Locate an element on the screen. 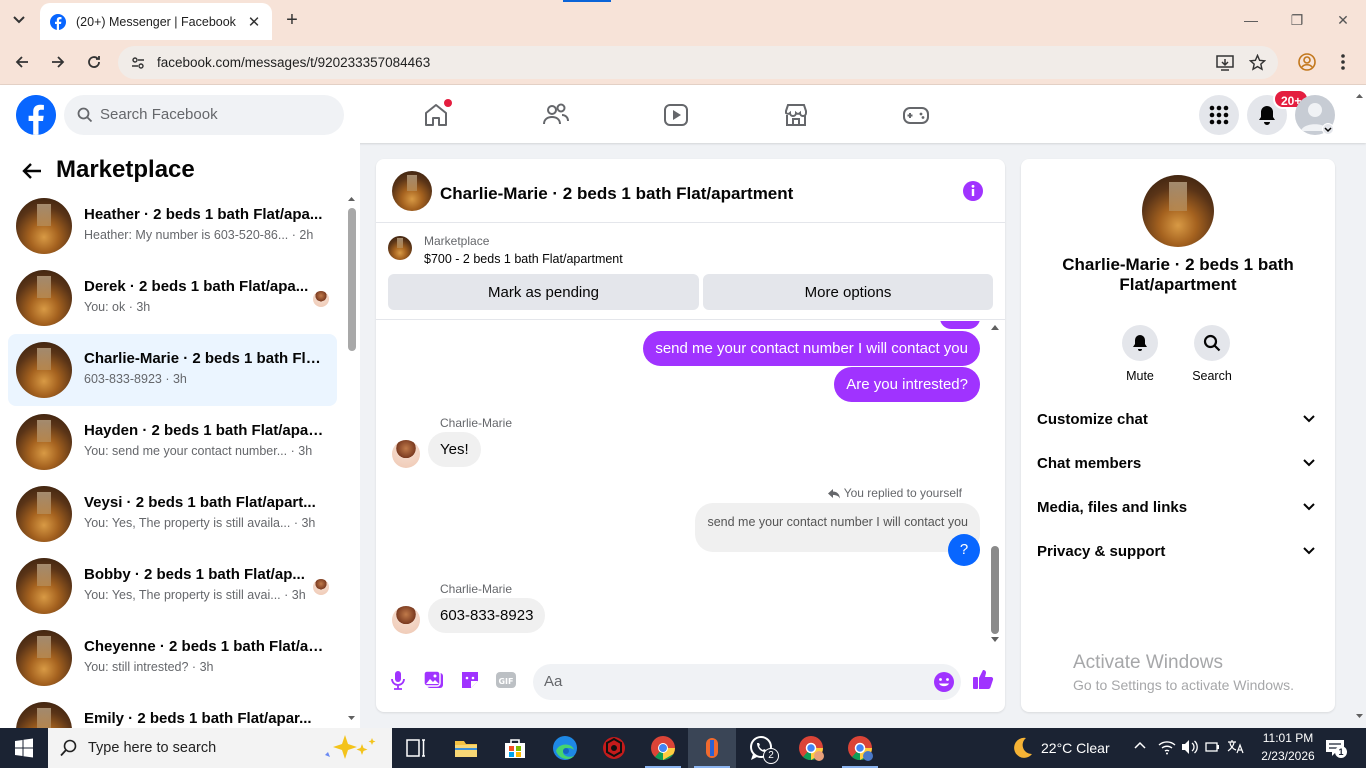 Image resolution: width=1366 pixels, height=768 pixels. chat-listing-photo is located at coordinates (412, 191).